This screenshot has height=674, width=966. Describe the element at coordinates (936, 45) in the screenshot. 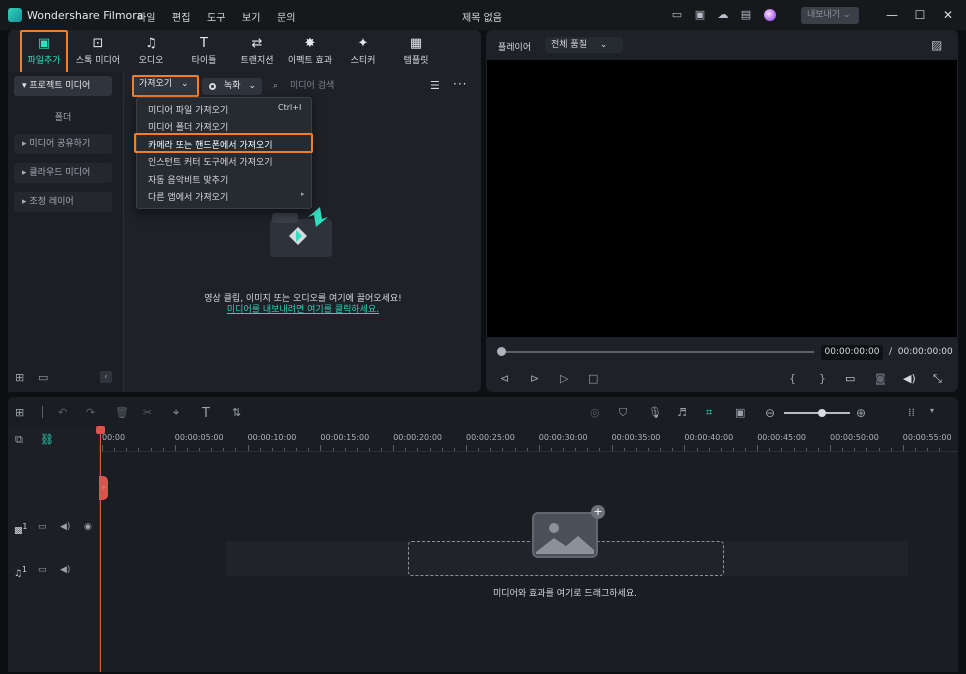

I see `snapshot-image-icon: ▨` at that location.